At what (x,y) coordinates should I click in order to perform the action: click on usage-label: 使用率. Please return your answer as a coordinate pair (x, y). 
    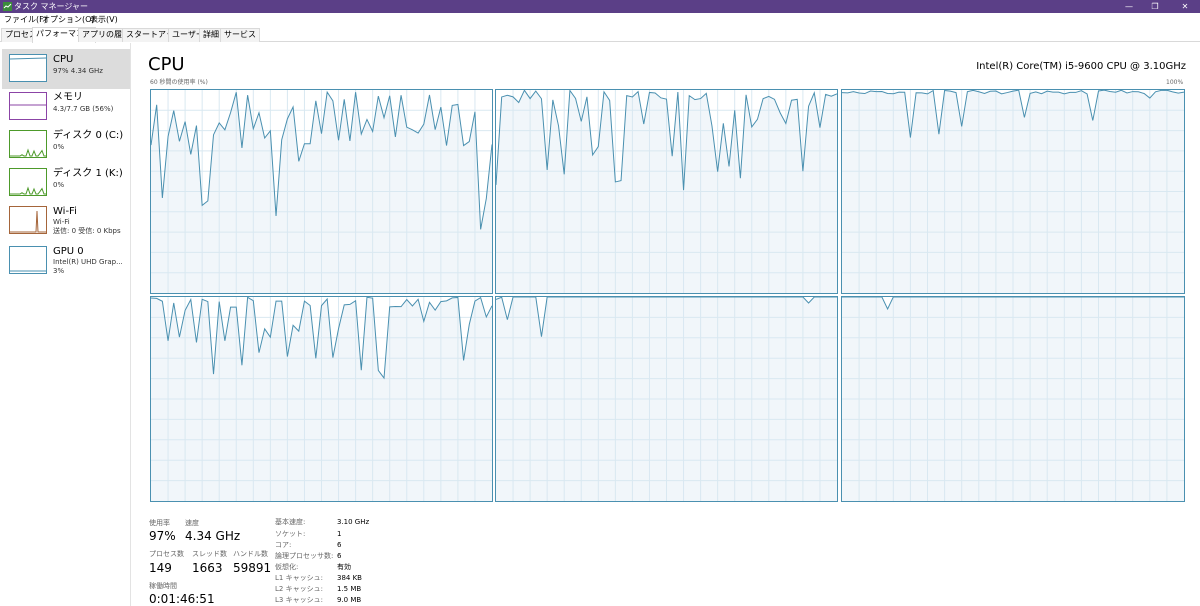
    Looking at the image, I should click on (159, 523).